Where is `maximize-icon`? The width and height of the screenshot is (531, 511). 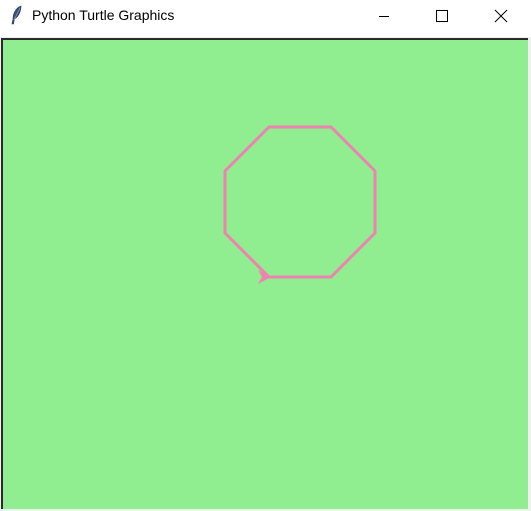
maximize-icon is located at coordinates (442, 15).